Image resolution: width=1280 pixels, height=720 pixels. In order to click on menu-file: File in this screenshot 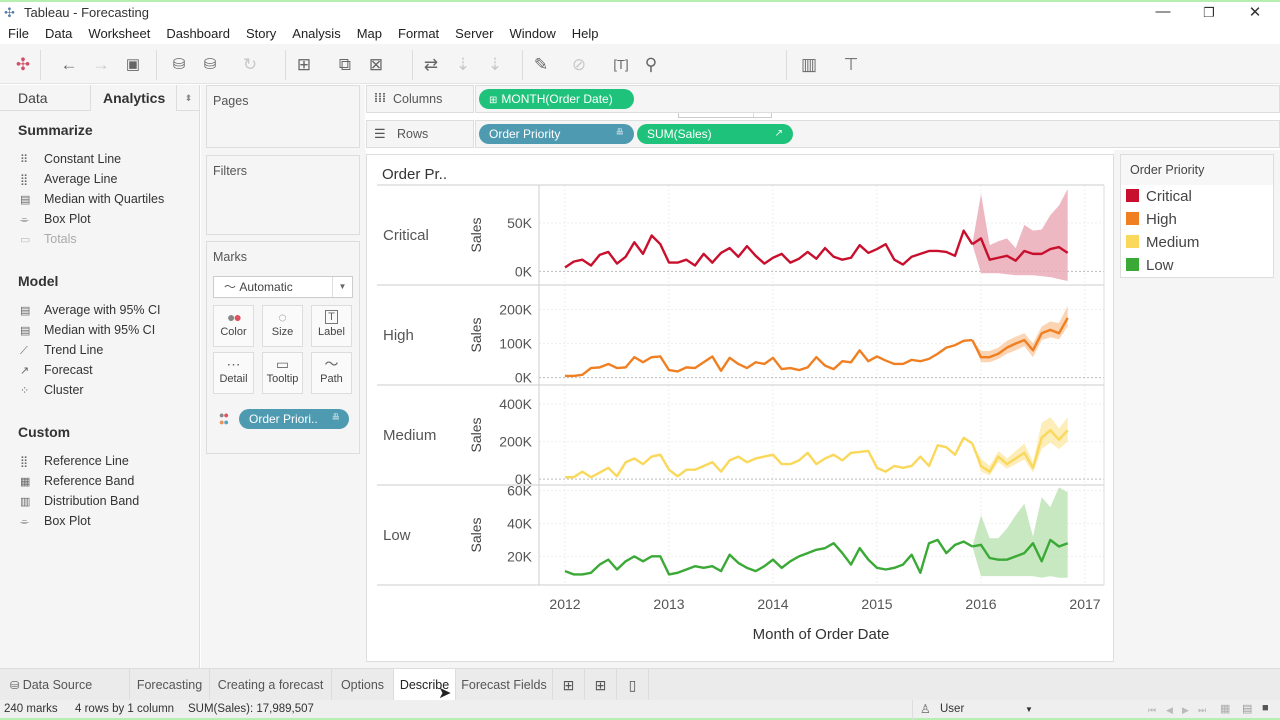, I will do `click(18, 34)`.